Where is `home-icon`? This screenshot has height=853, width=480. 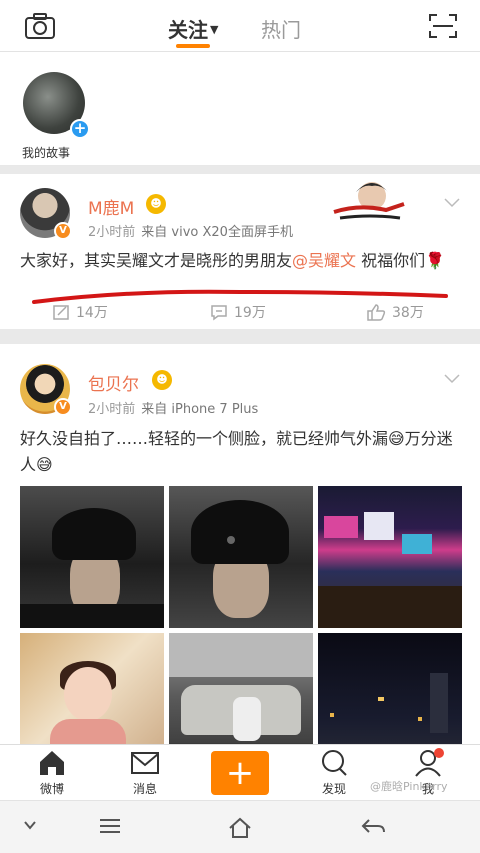 home-icon is located at coordinates (52, 763).